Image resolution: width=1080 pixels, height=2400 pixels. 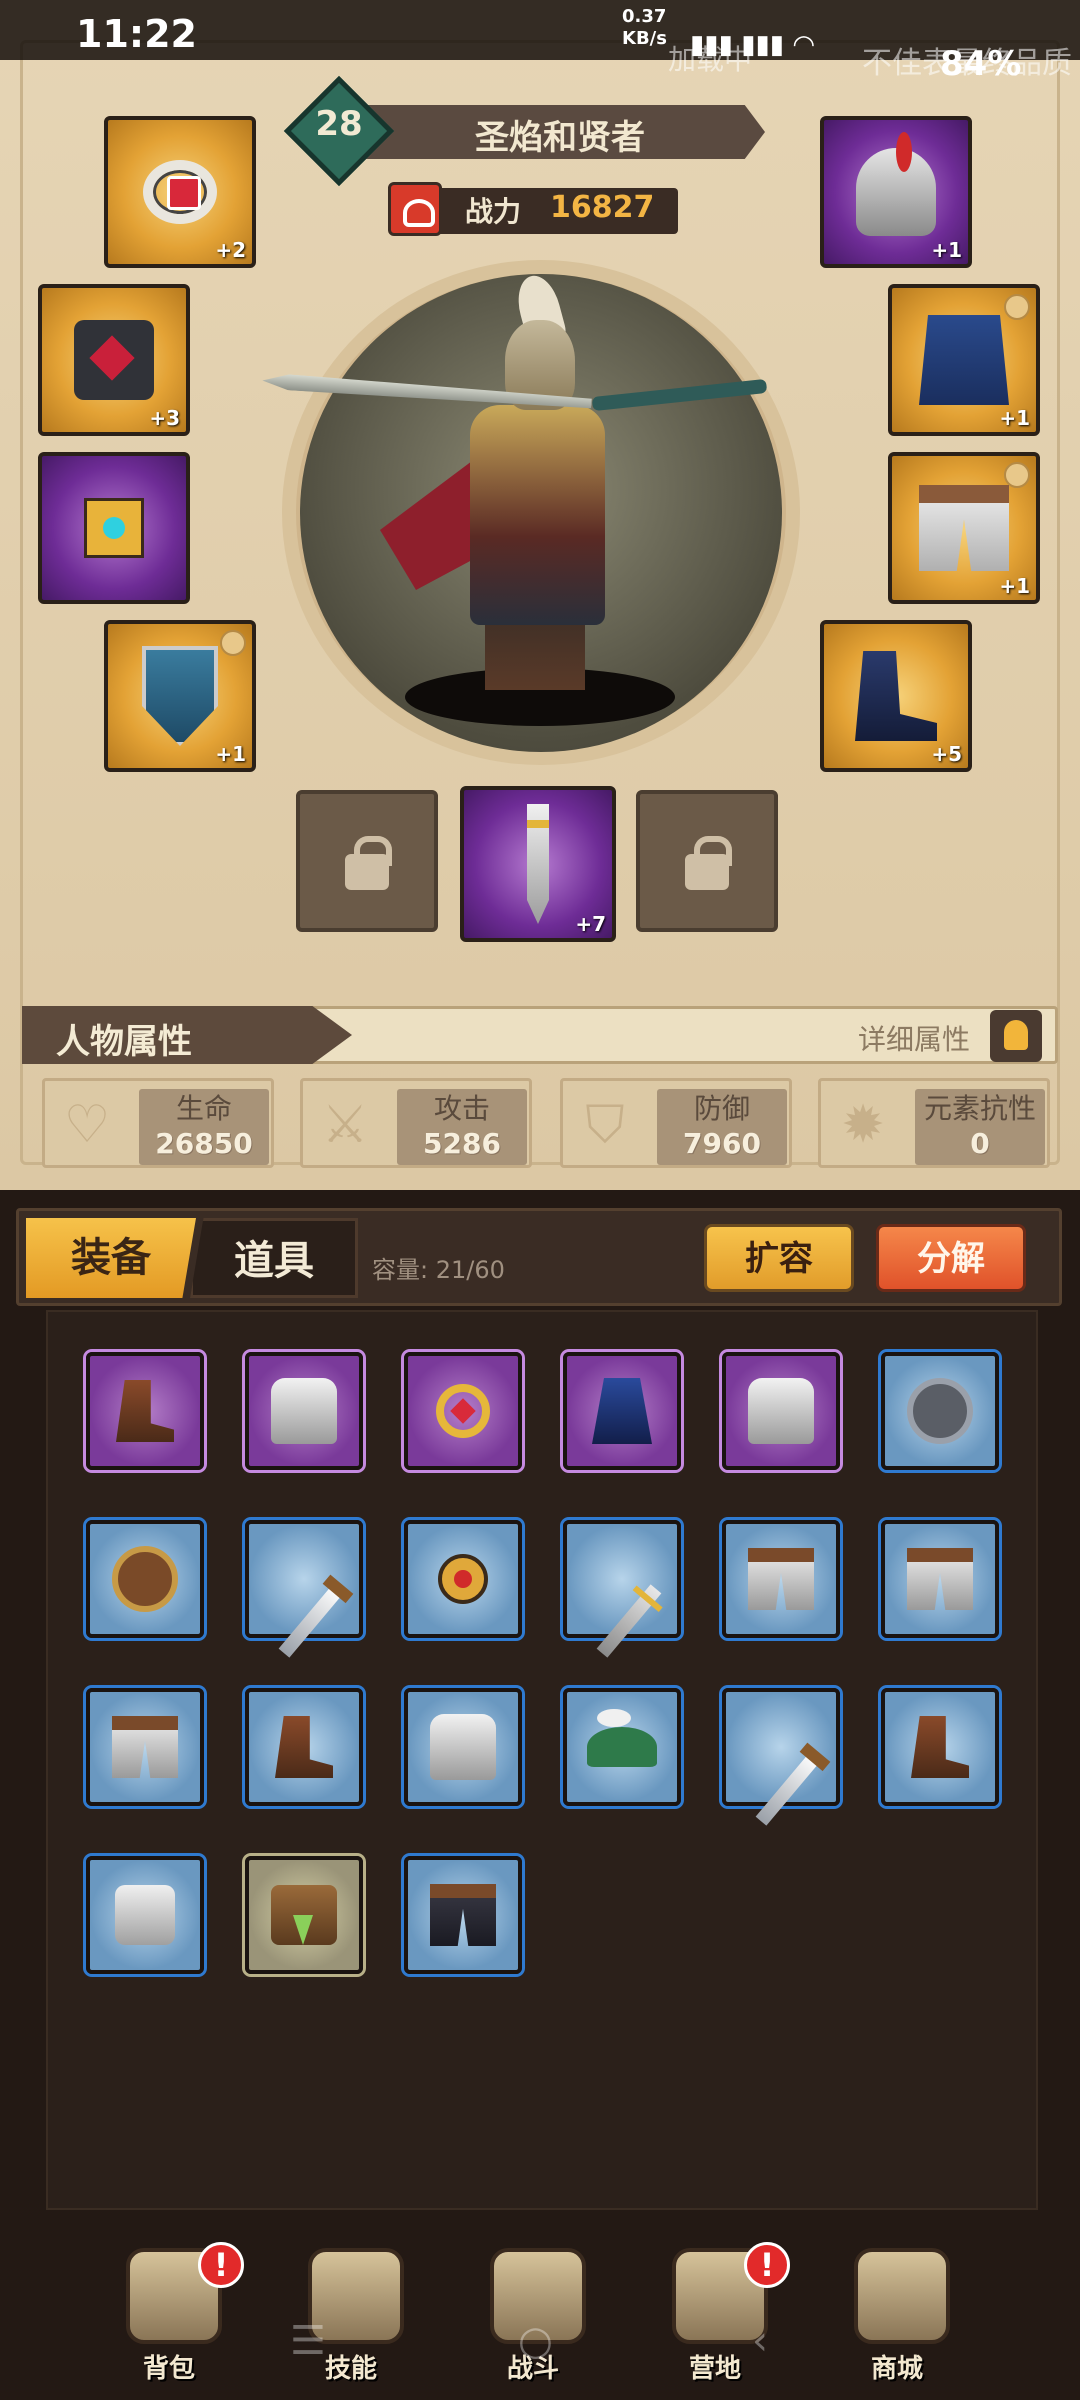 I want to click on power-value: 16827, so click(x=602, y=207).